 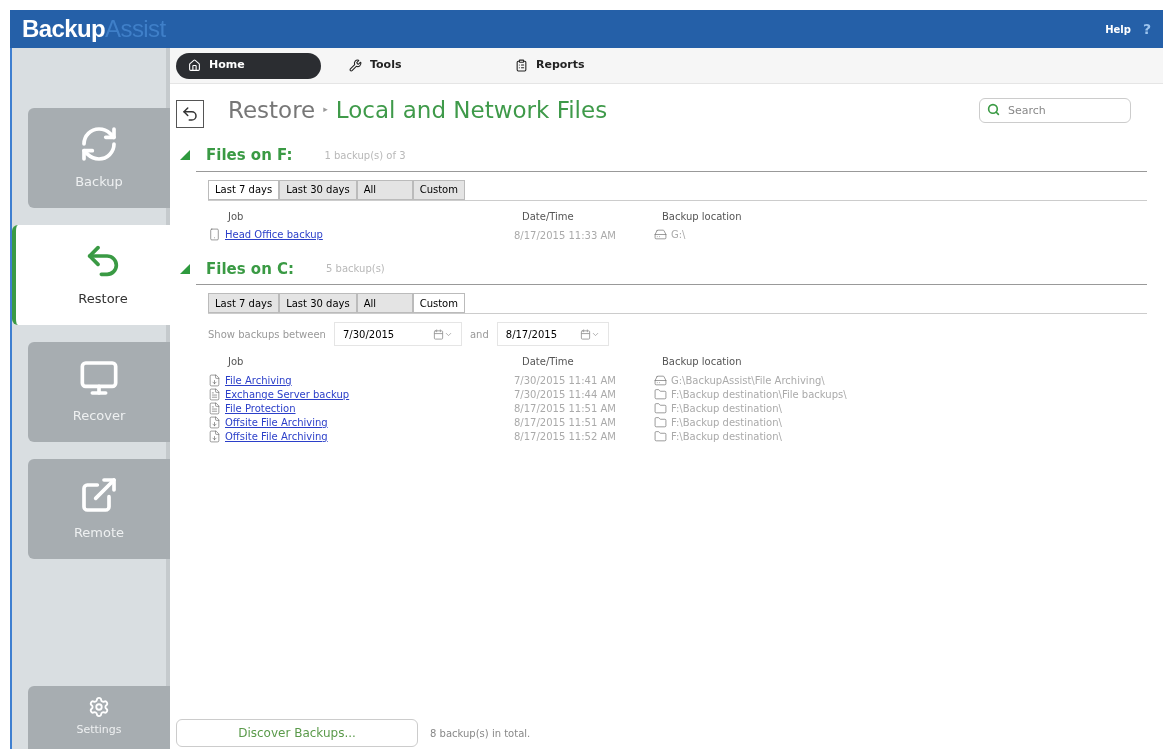 I want to click on logo-text: Backup, so click(x=64, y=29).